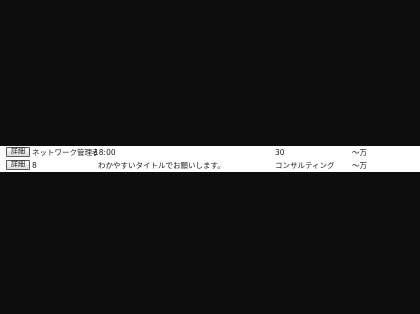 This screenshot has height=314, width=420. Describe the element at coordinates (305, 165) in the screenshot. I see `job-category: コンサルティング` at that location.